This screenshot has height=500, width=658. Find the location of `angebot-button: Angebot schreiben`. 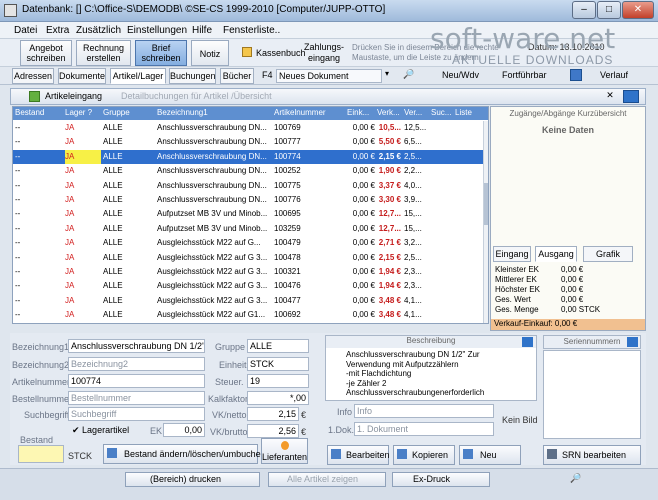

angebot-button: Angebot schreiben is located at coordinates (46, 53).